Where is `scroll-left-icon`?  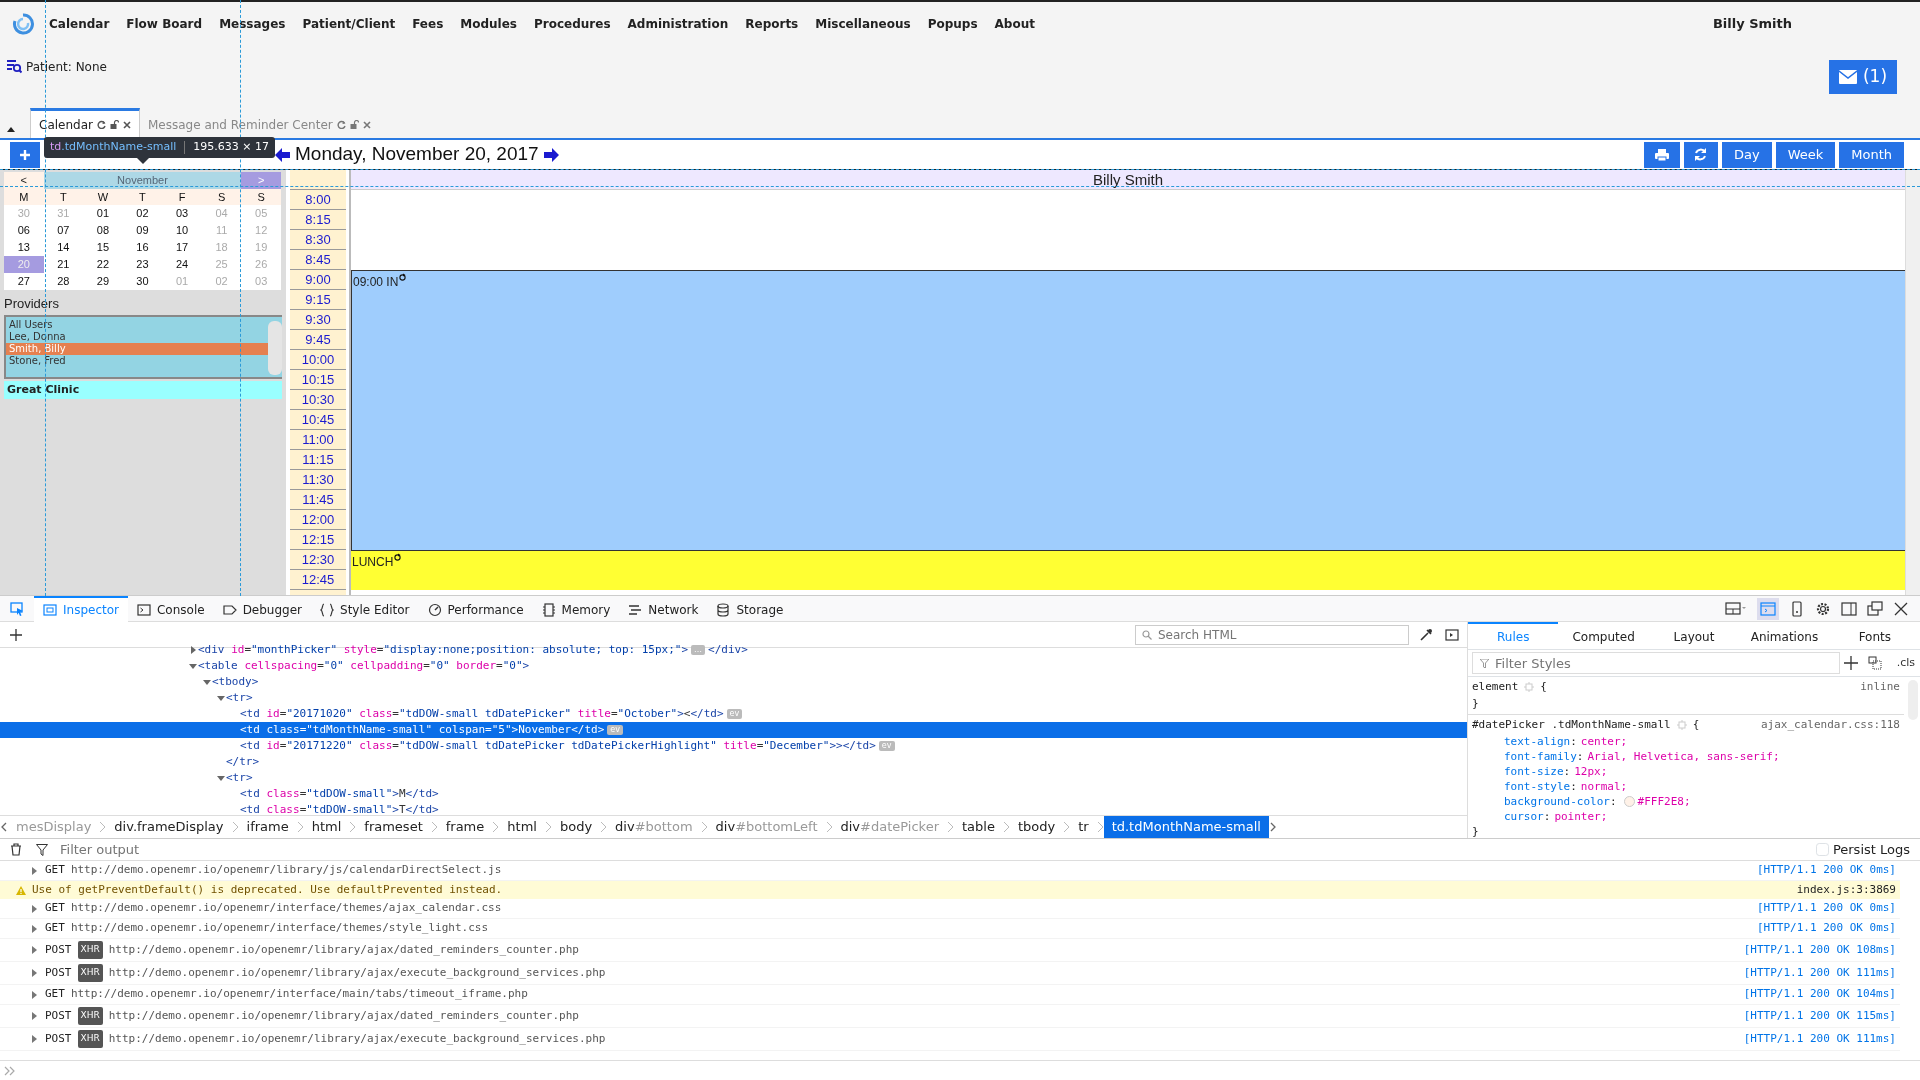 scroll-left-icon is located at coordinates (4, 827).